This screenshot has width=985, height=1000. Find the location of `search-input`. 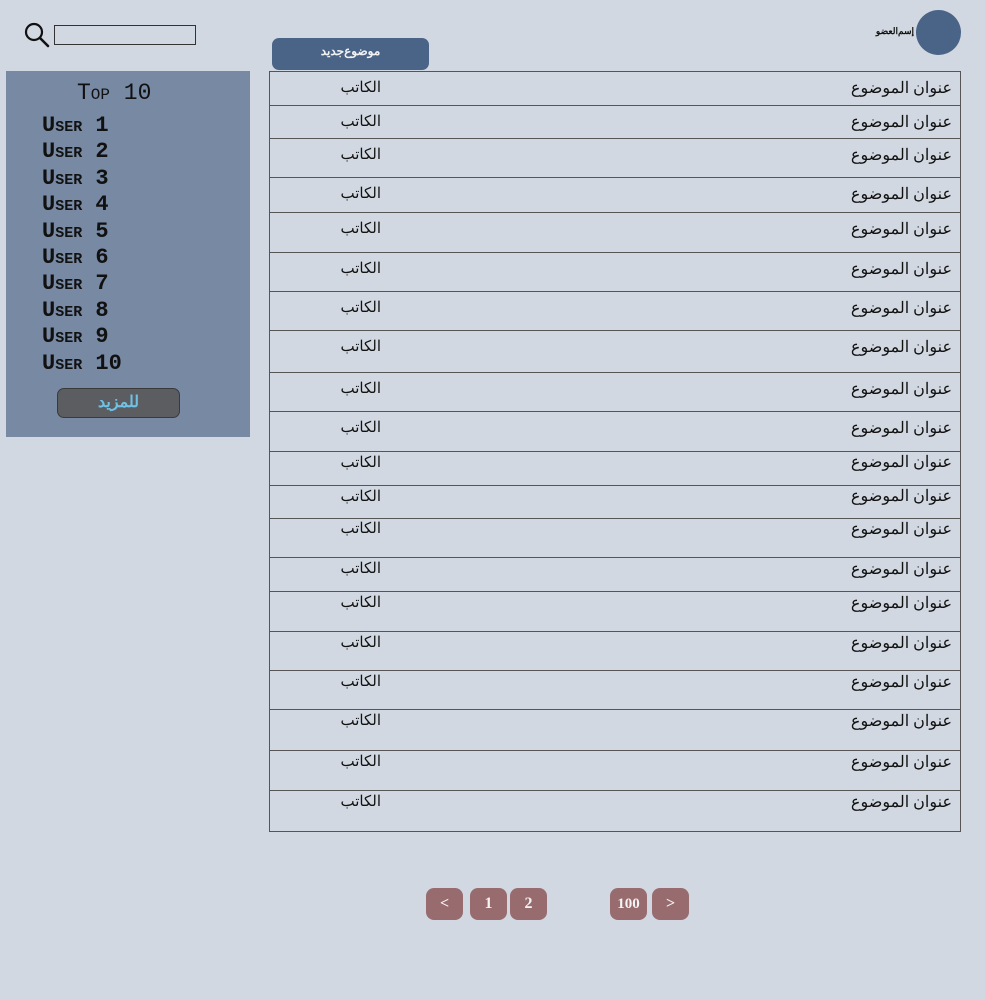

search-input is located at coordinates (125, 35).